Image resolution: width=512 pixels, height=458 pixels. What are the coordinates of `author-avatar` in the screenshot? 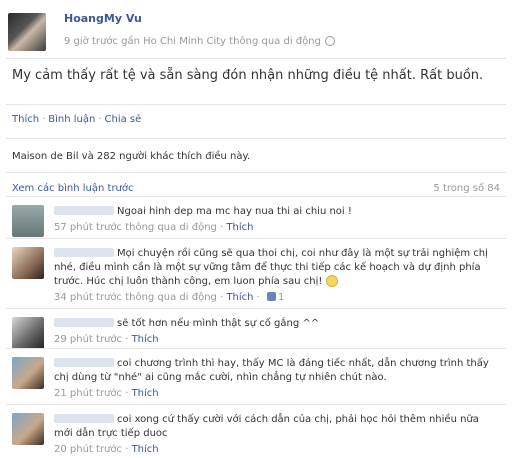 It's located at (27, 32).